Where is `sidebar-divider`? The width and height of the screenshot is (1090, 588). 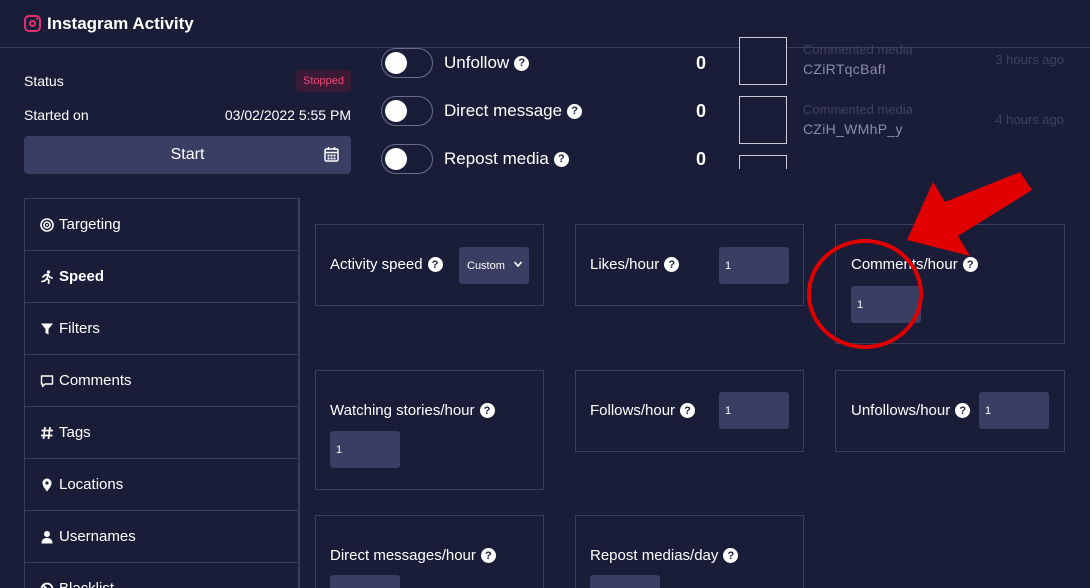 sidebar-divider is located at coordinates (299, 393).